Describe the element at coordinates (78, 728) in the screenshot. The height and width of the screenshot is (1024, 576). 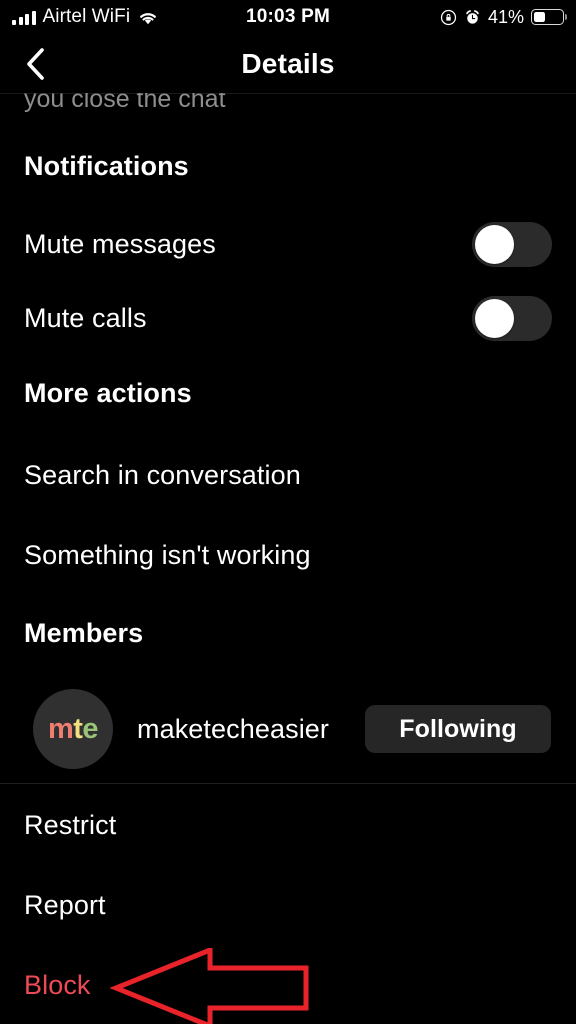
I see `avatar-initial-2: t` at that location.